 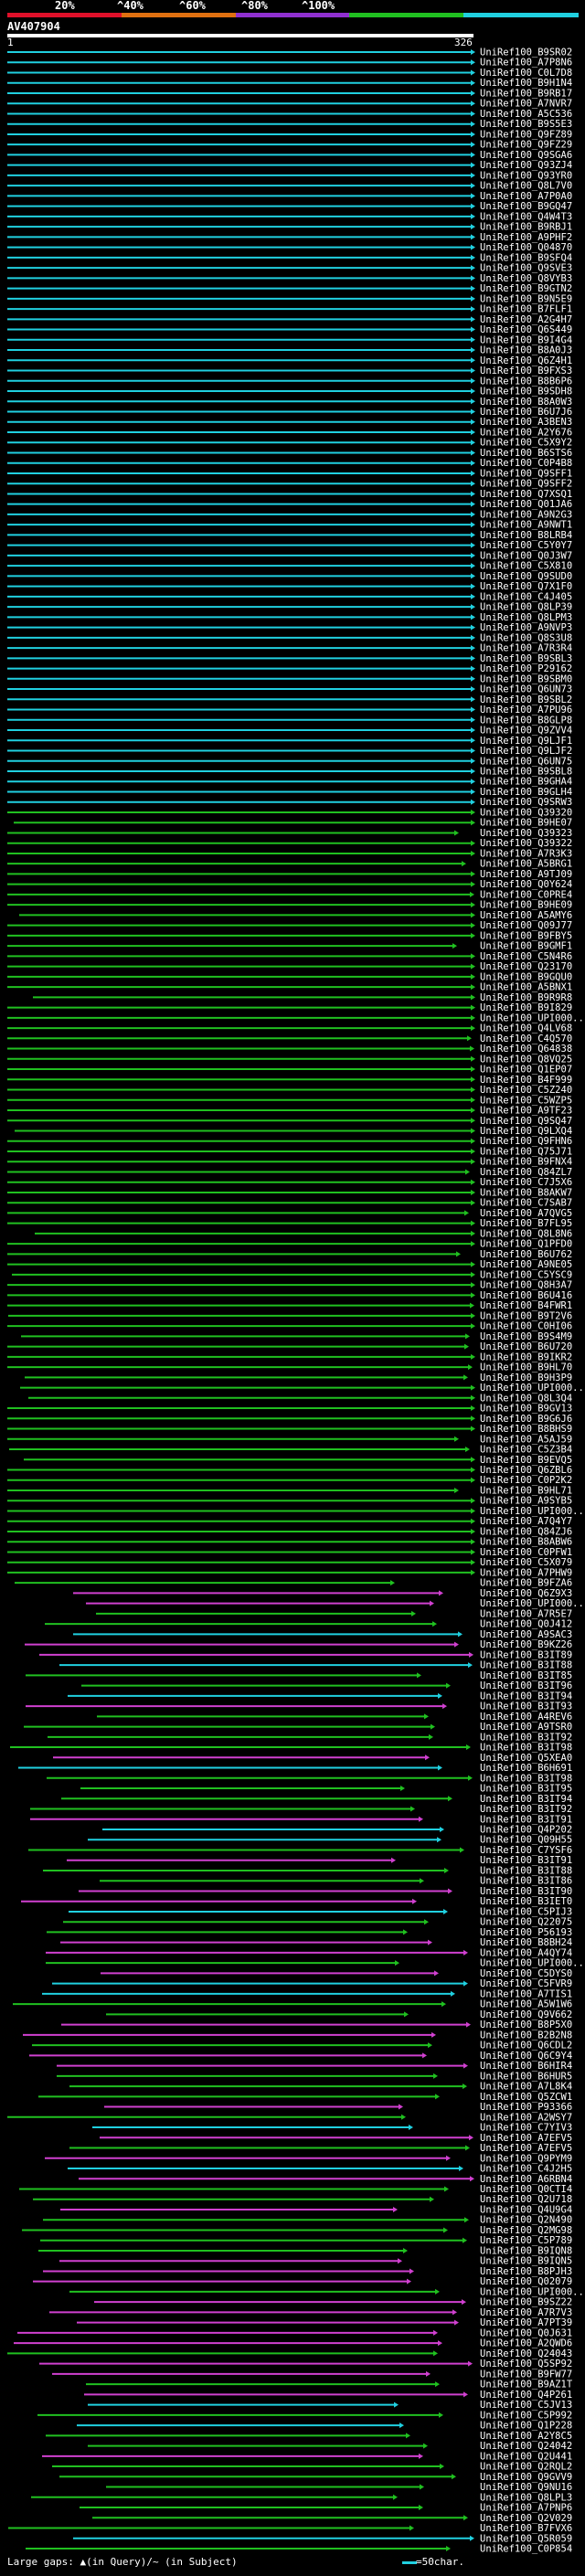 I want to click on hit-id-link: UniRef100_B8A0W3, so click(x=526, y=402).